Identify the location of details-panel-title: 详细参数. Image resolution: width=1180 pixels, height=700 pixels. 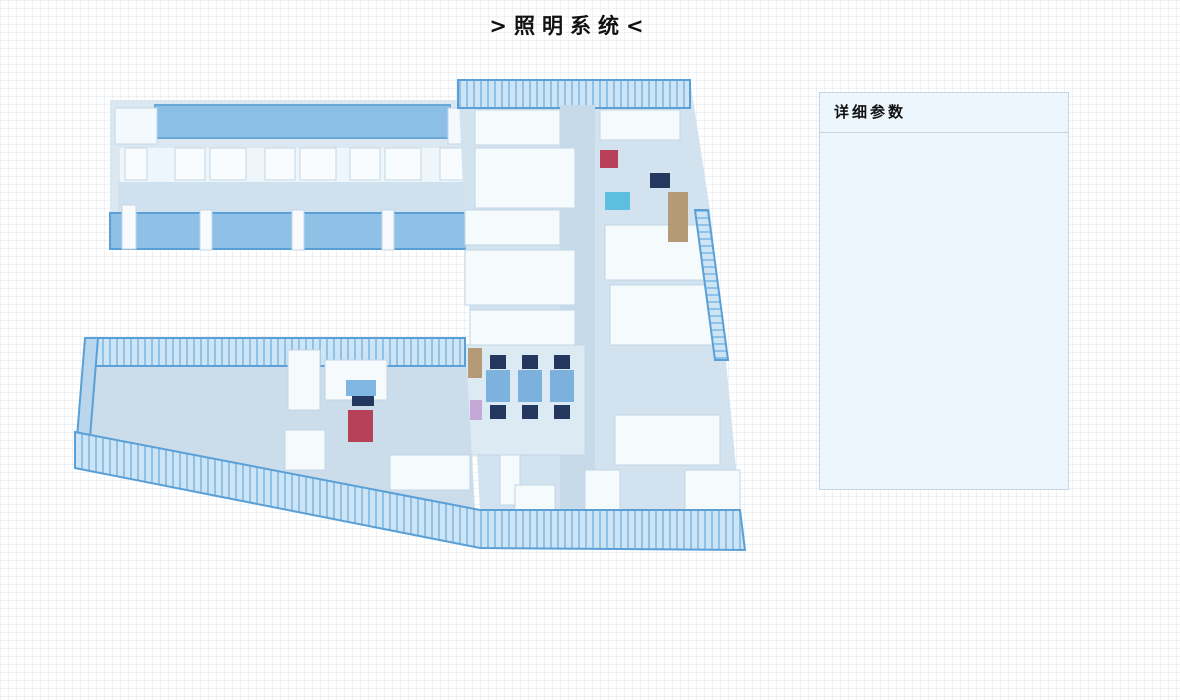
(944, 113).